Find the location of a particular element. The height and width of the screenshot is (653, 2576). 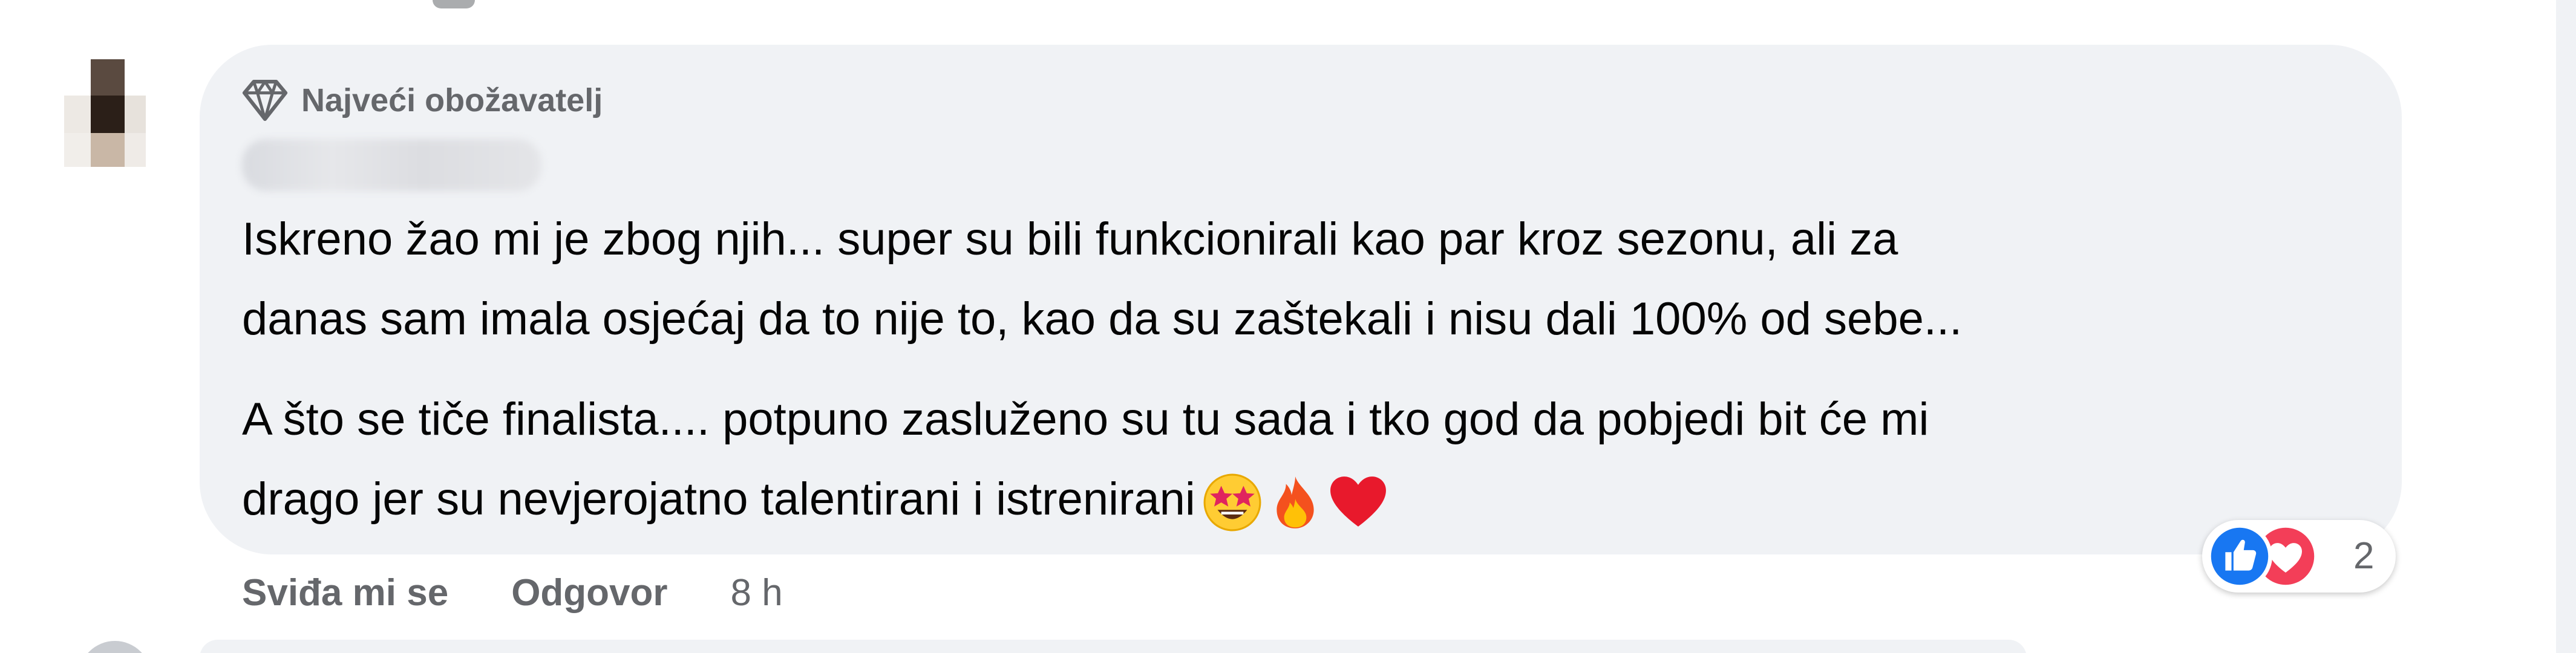

fire-emoji is located at coordinates (1295, 502).